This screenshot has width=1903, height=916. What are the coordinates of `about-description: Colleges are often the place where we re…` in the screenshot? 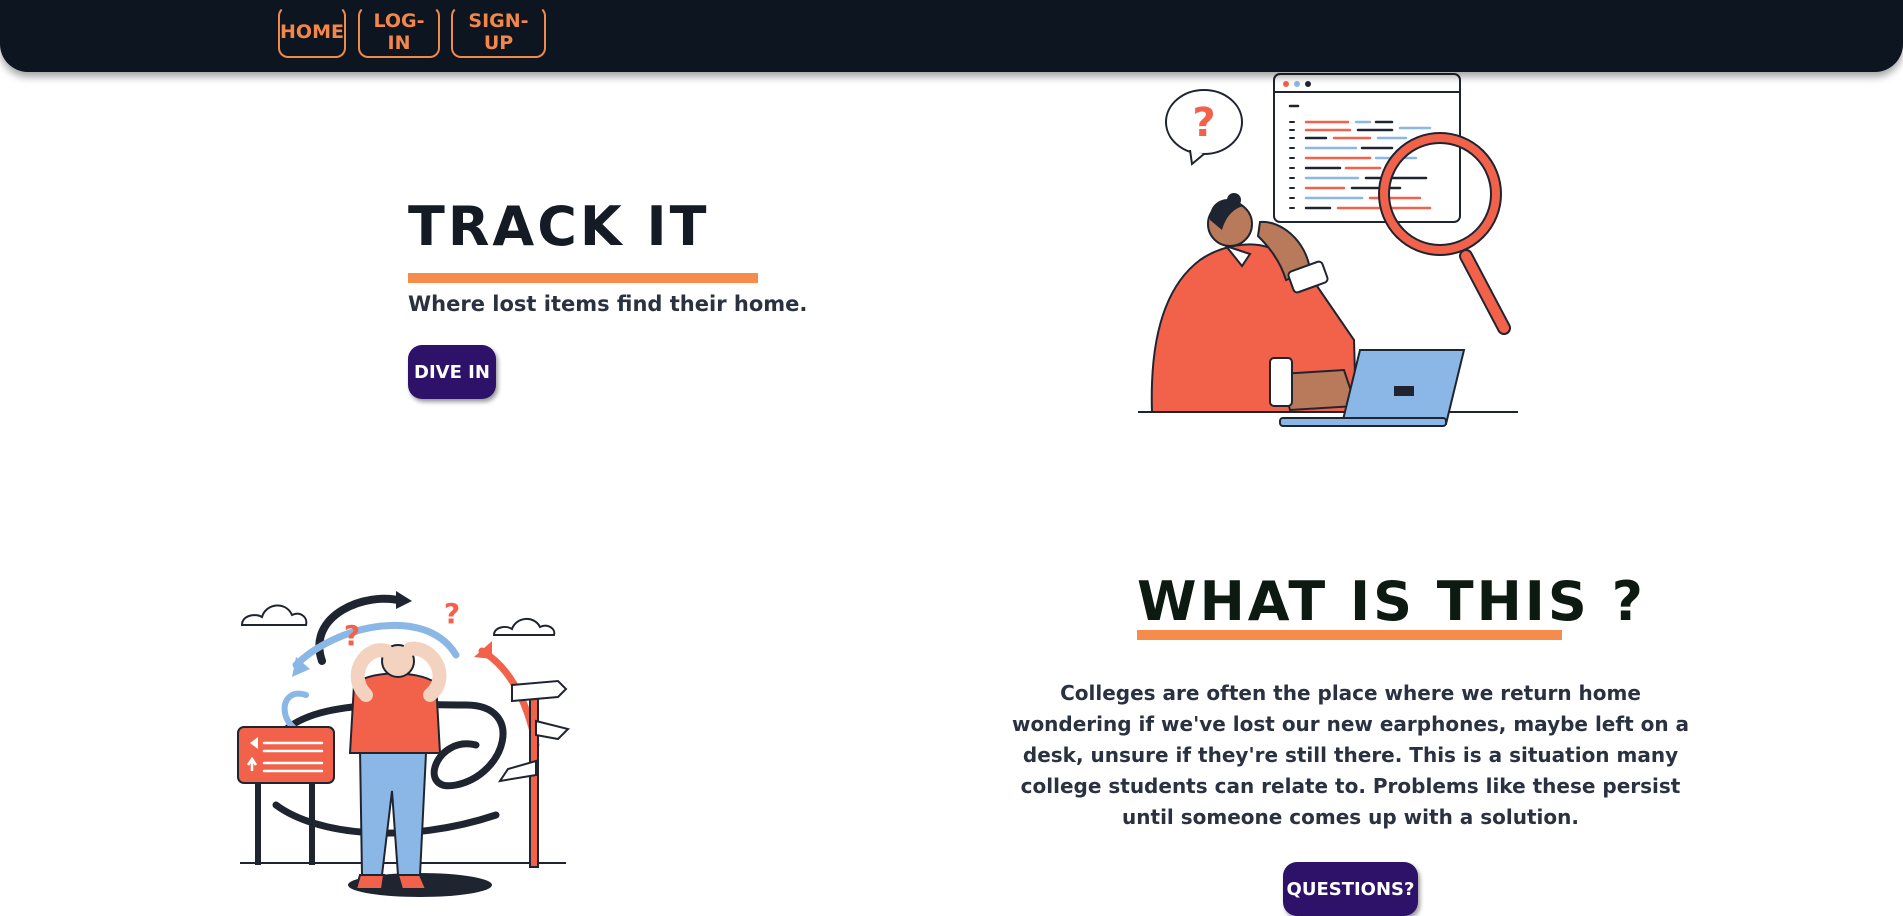 It's located at (1350, 755).